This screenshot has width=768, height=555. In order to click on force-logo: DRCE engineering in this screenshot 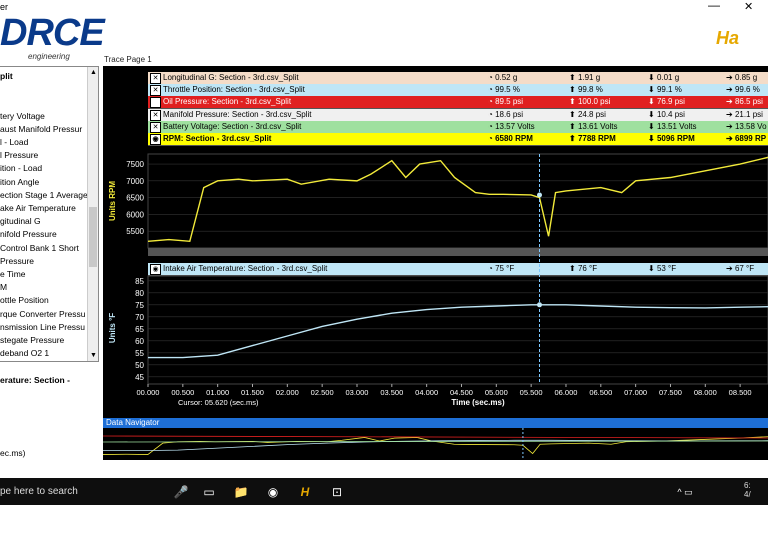, I will do `click(52, 38)`.